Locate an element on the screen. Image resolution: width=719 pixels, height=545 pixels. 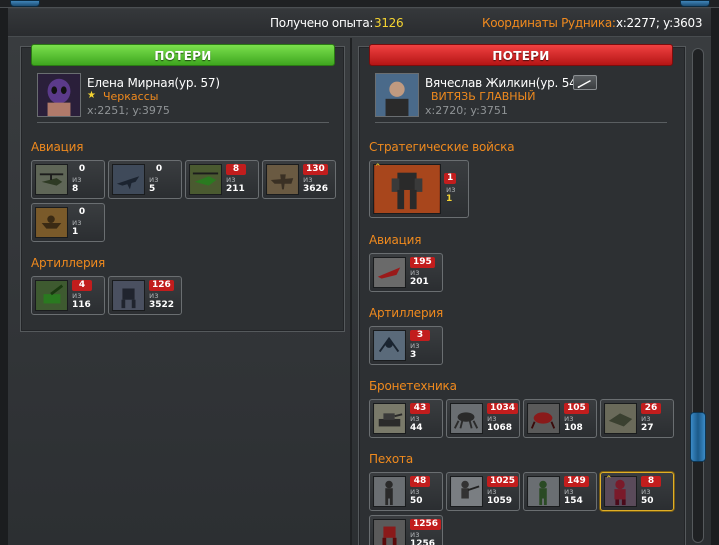
defender-name: Вячеслав Жилкин(ур. 54) is located at coordinates (503, 83).